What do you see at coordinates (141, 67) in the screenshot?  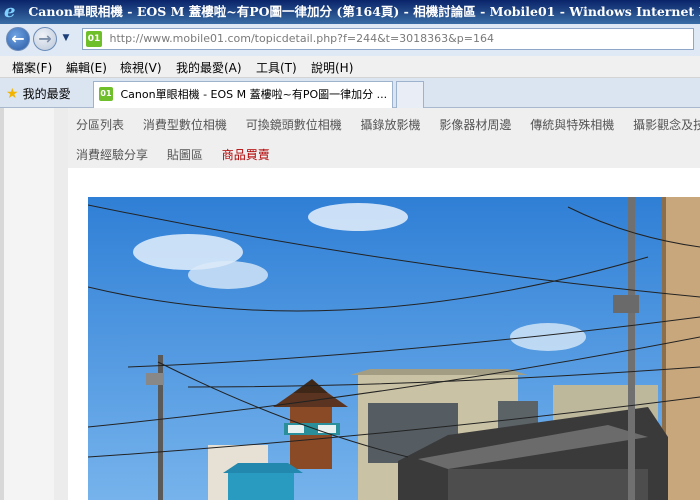 I see `menu-view: 檢視(V)` at bounding box center [141, 67].